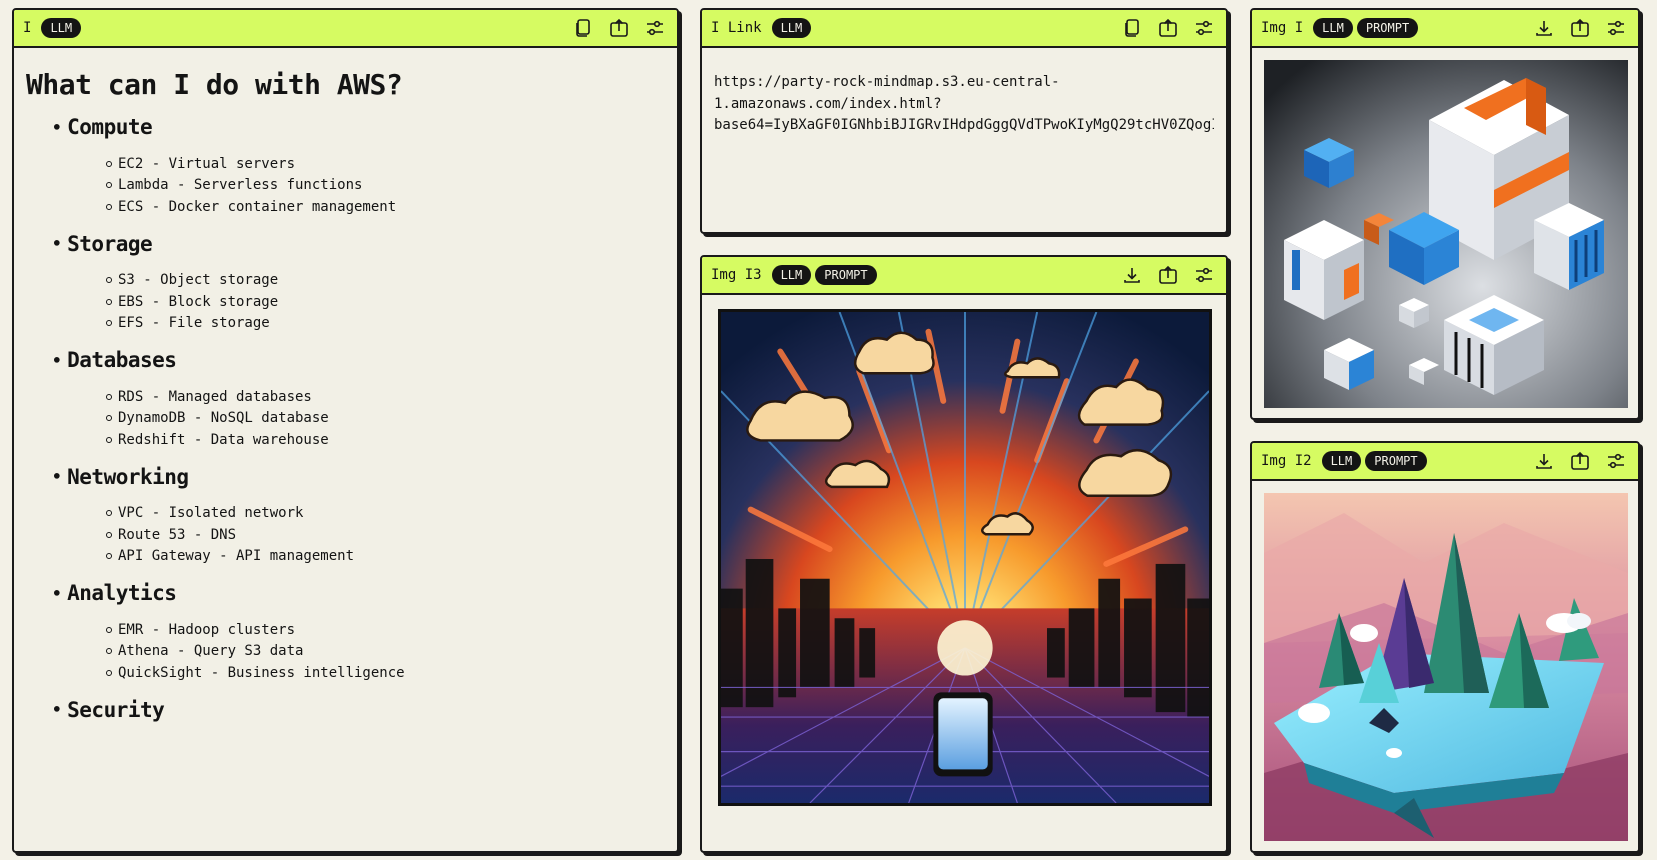 This screenshot has width=1657, height=860. Describe the element at coordinates (177, 534) in the screenshot. I see `list-item-text: Route 53 - DNS` at that location.